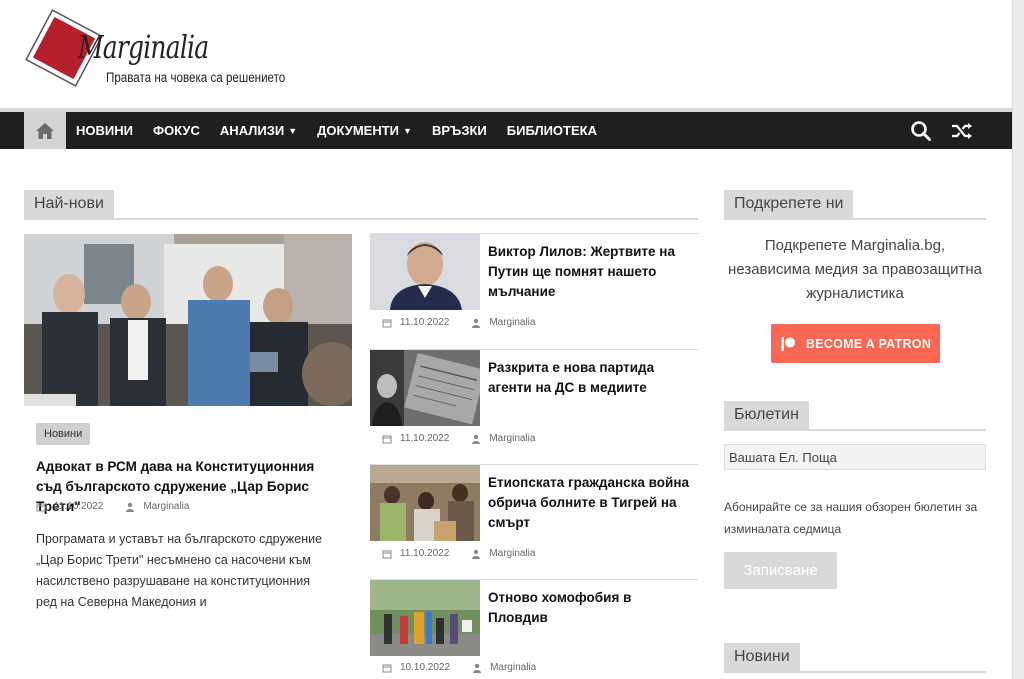 Image resolution: width=1024 pixels, height=679 pixels. Describe the element at coordinates (855, 416) in the screenshot. I see `newsletter-widget-heading: Бюлетин` at that location.